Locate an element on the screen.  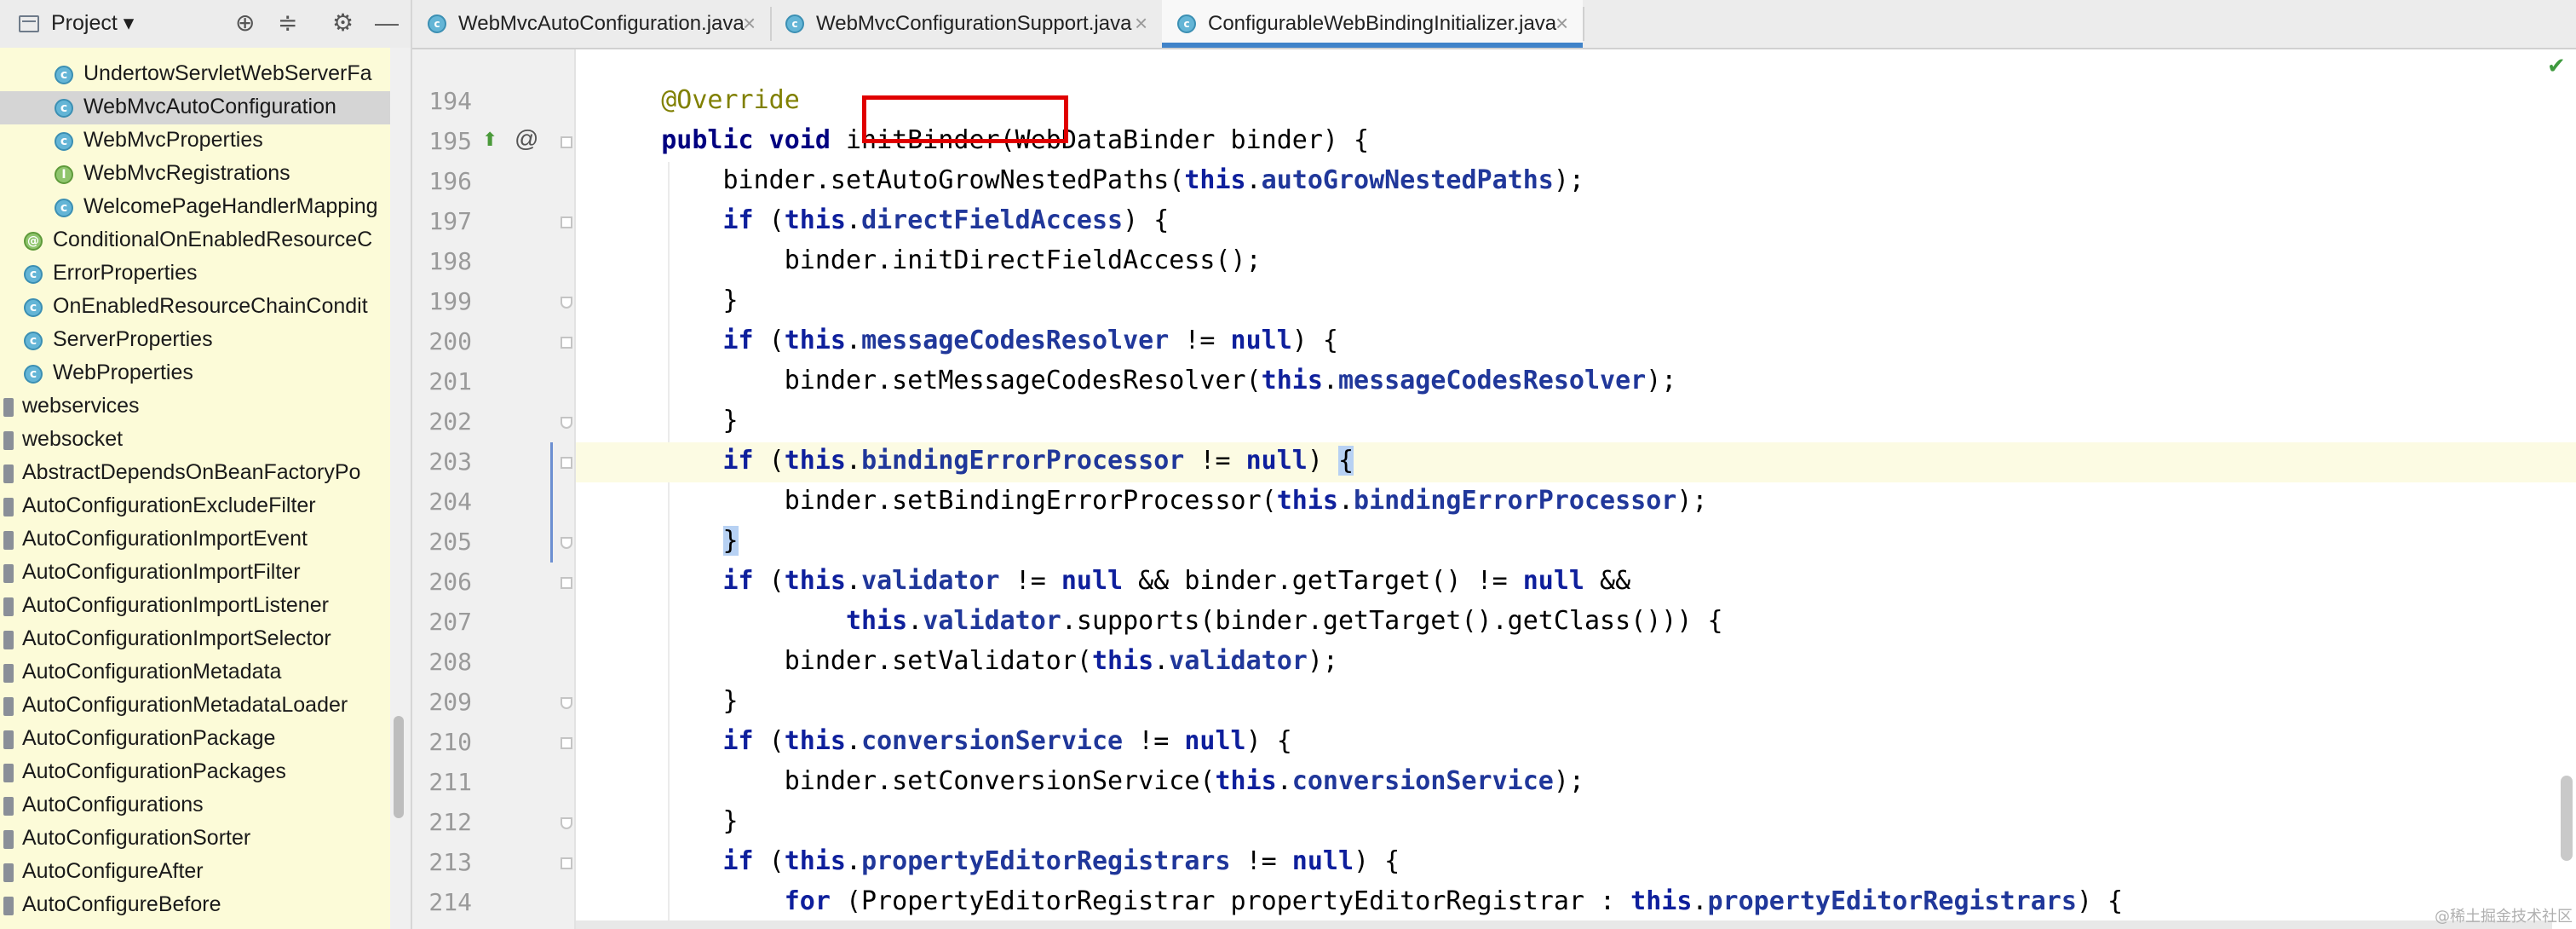
project-view-selector: Project ▾ is located at coordinates (93, 23).